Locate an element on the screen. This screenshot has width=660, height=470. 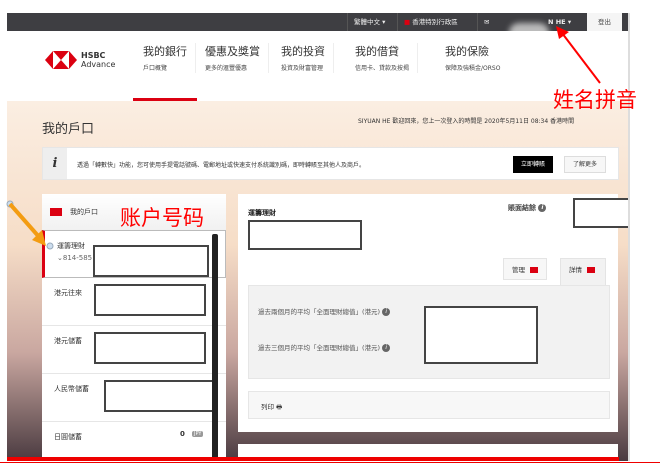
red-arrowhead-icon is located at coordinates (562, 32).